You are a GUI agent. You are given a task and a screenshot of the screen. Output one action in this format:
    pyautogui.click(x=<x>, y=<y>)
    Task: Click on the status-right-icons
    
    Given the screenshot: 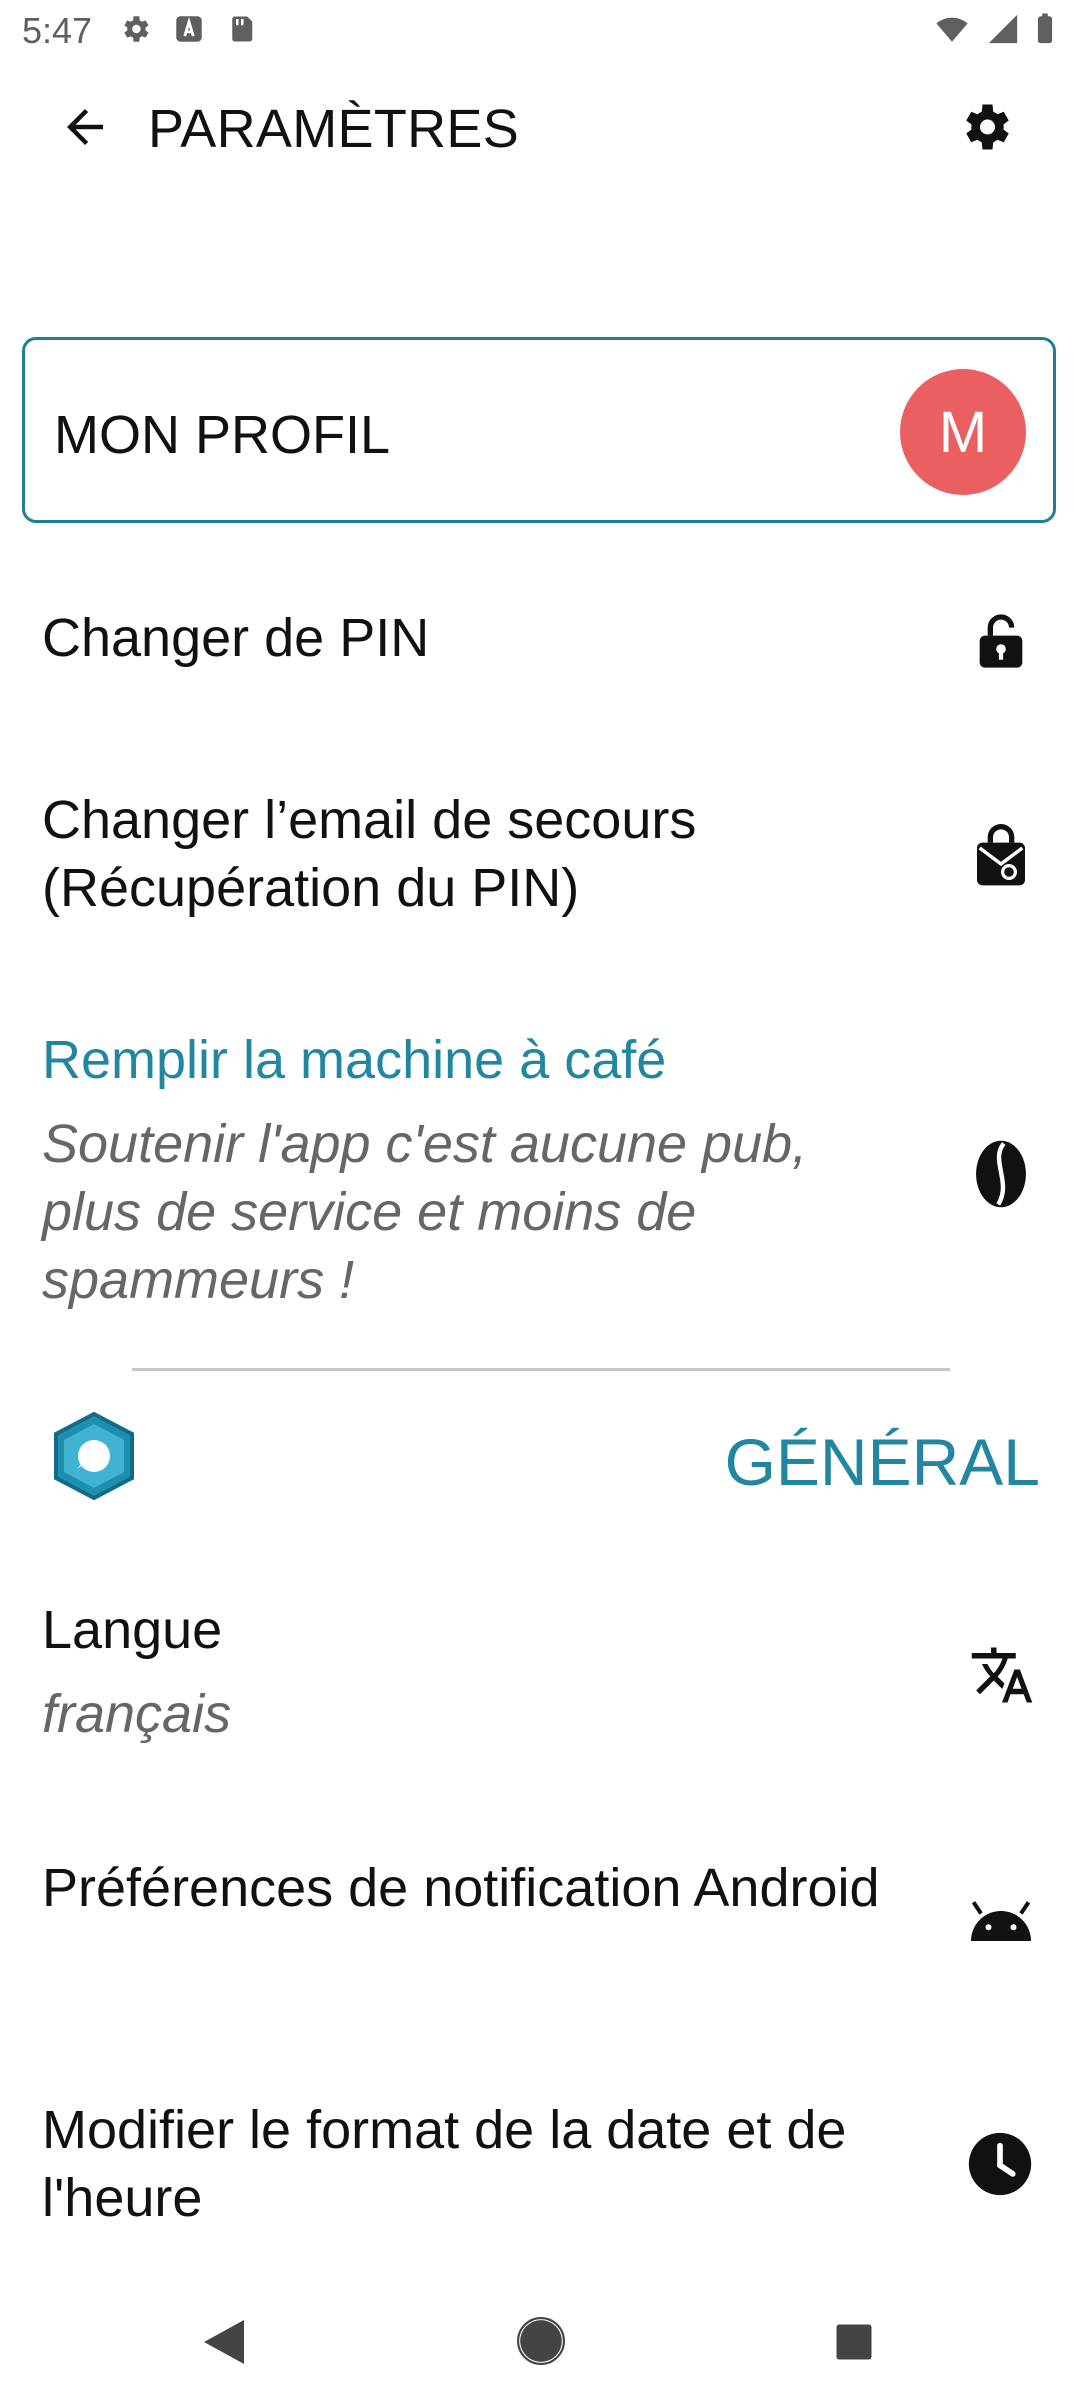 What is the action you would take?
    pyautogui.click(x=994, y=29)
    